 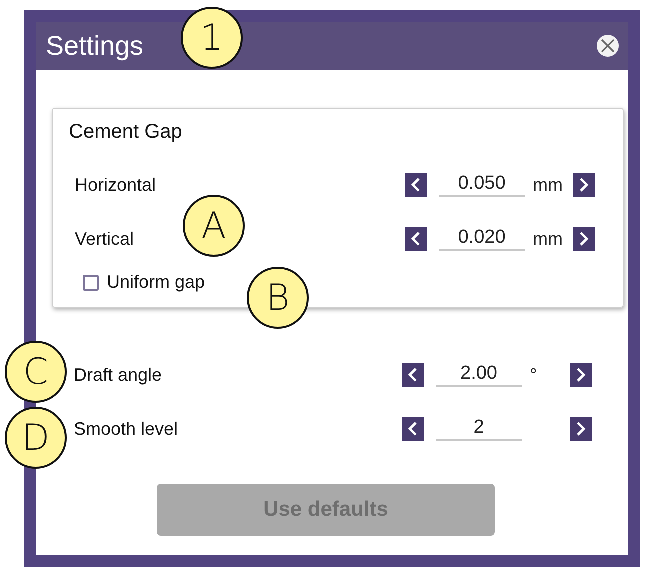 What do you see at coordinates (482, 239) in the screenshot?
I see `number-field: 0.020` at bounding box center [482, 239].